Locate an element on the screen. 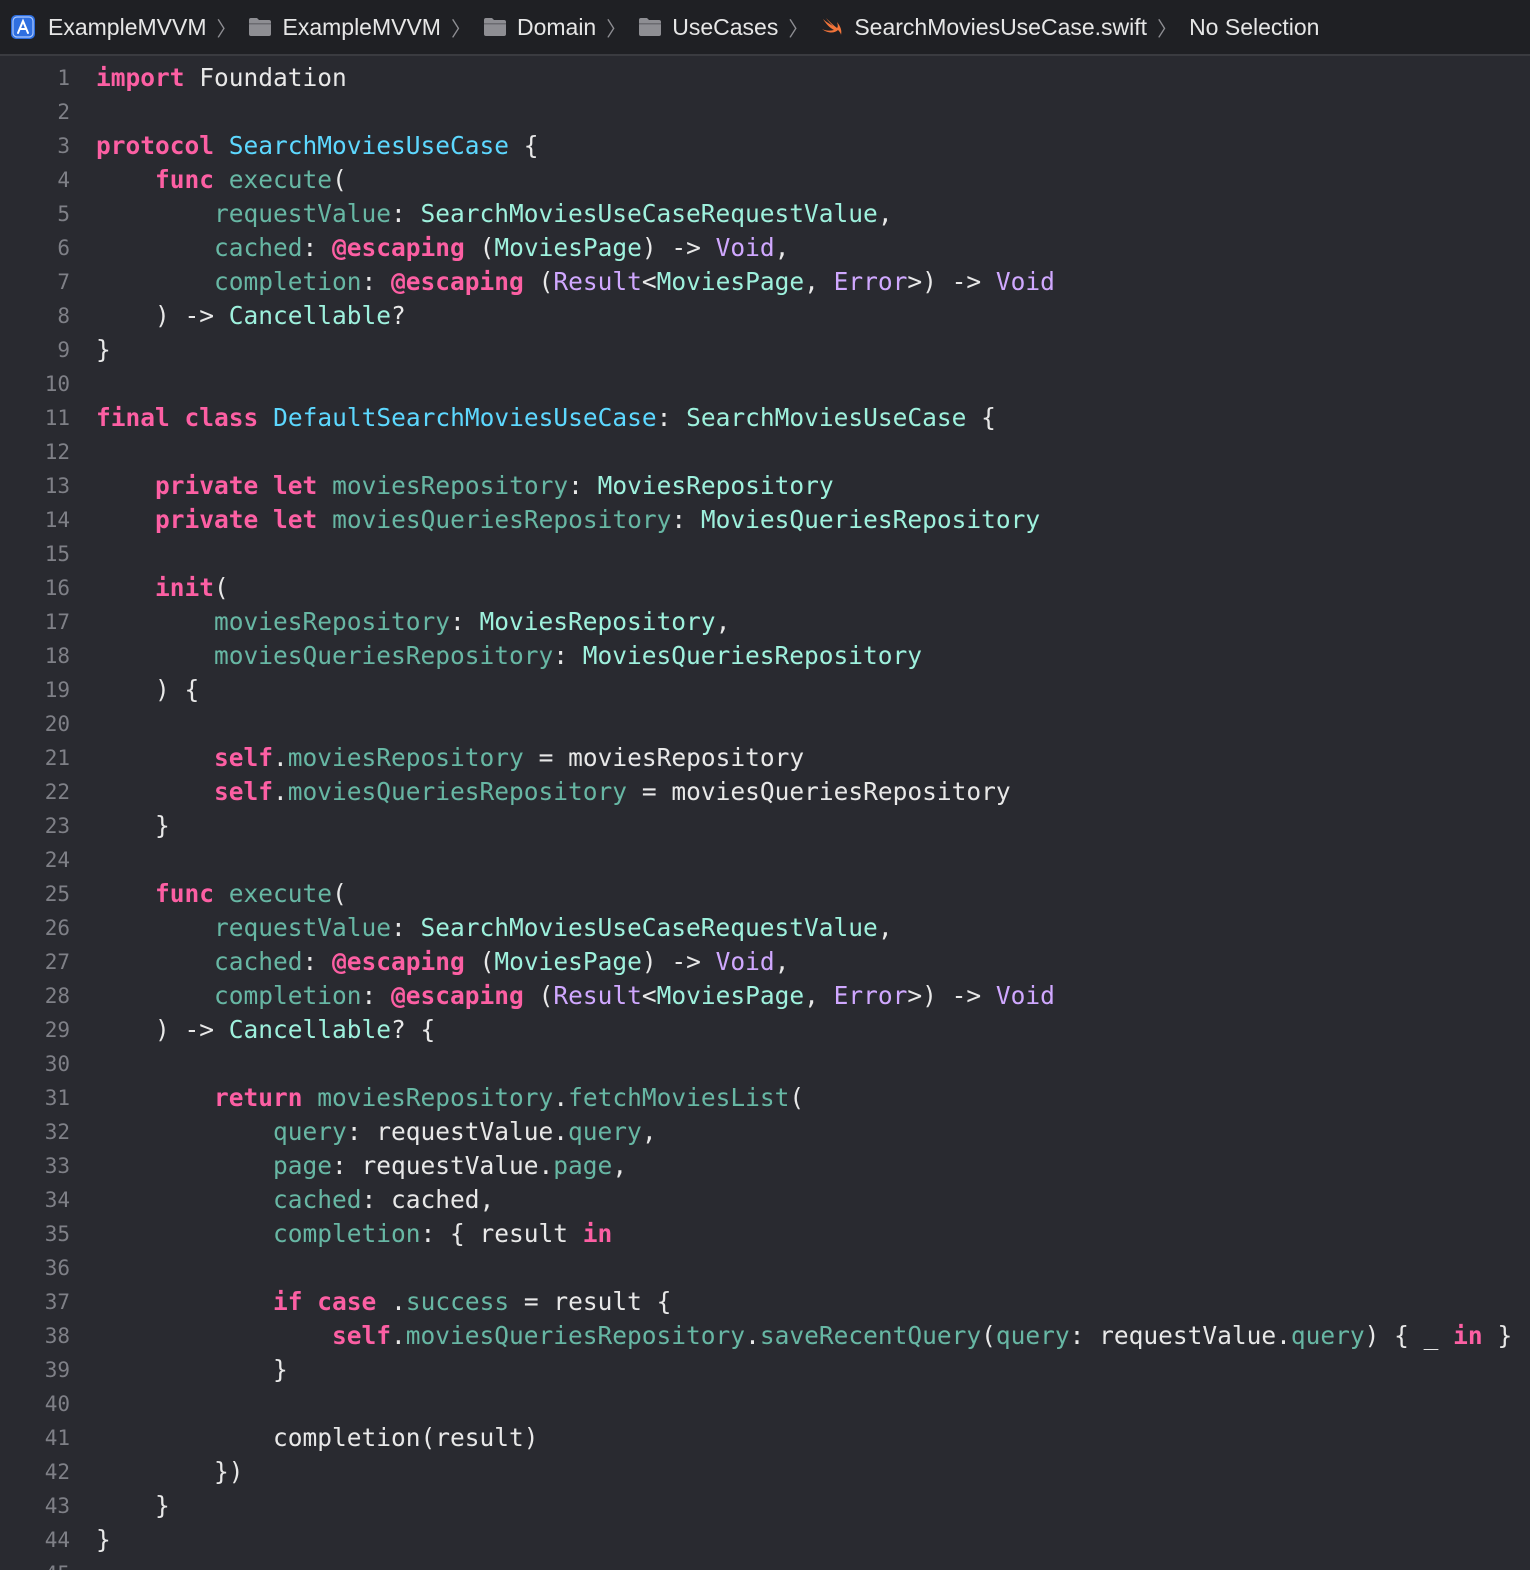  code-token: }) is located at coordinates (170, 1471).